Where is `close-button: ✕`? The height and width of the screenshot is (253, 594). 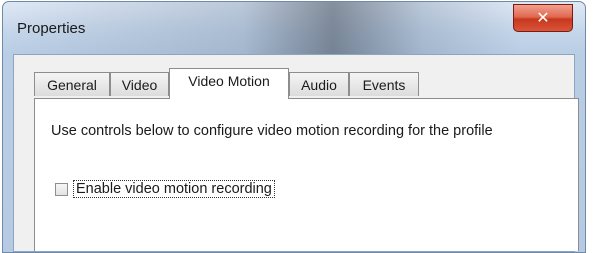 close-button: ✕ is located at coordinates (543, 18).